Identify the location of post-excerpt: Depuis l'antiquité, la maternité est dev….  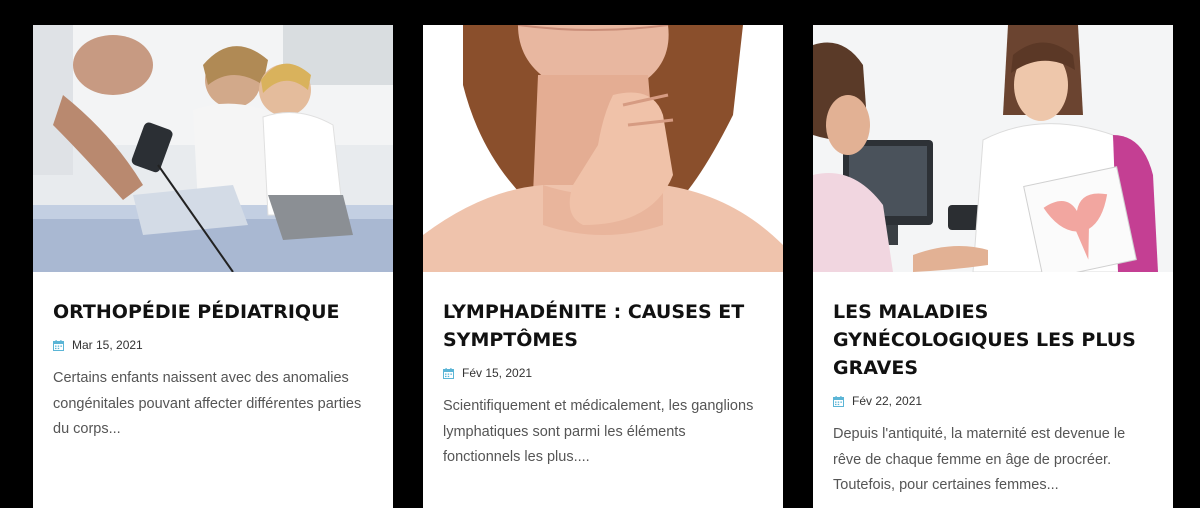
(979, 459).